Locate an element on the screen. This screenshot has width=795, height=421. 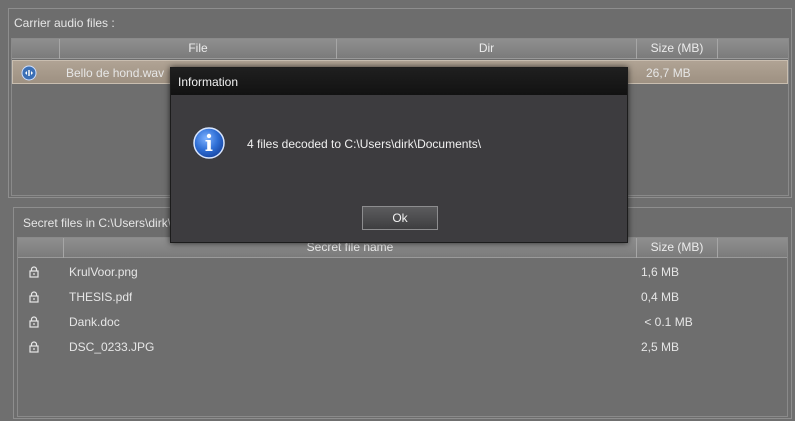
secret-header-filler is located at coordinates (753, 248).